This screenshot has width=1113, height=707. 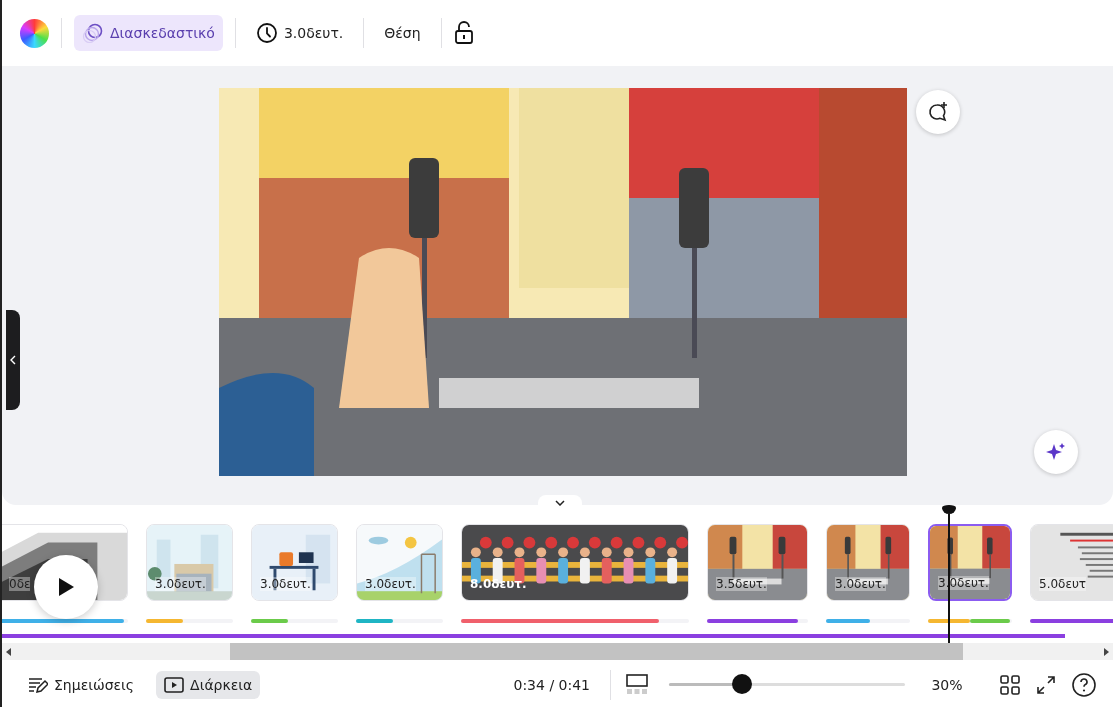 I want to click on chevron-down-icon, so click(x=560, y=503).